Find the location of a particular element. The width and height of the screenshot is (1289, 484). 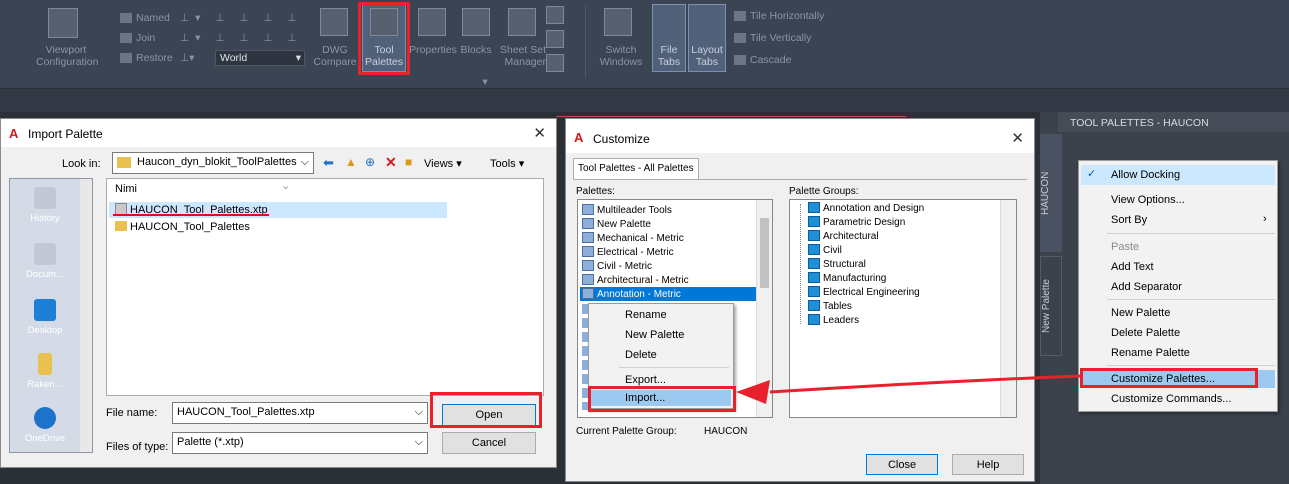

annotation-arrows is located at coordinates (908, 389).